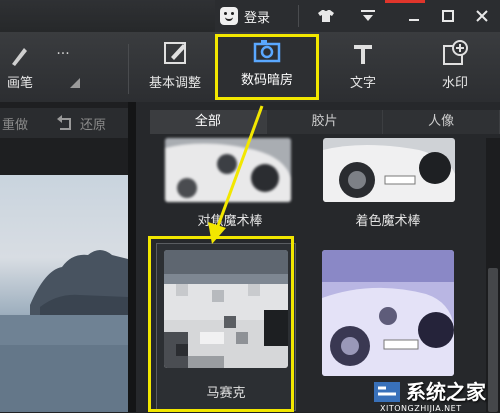 This screenshot has width=500, height=413. I want to click on tool-digital-darkroom-label: 数码暗房, so click(266, 80).